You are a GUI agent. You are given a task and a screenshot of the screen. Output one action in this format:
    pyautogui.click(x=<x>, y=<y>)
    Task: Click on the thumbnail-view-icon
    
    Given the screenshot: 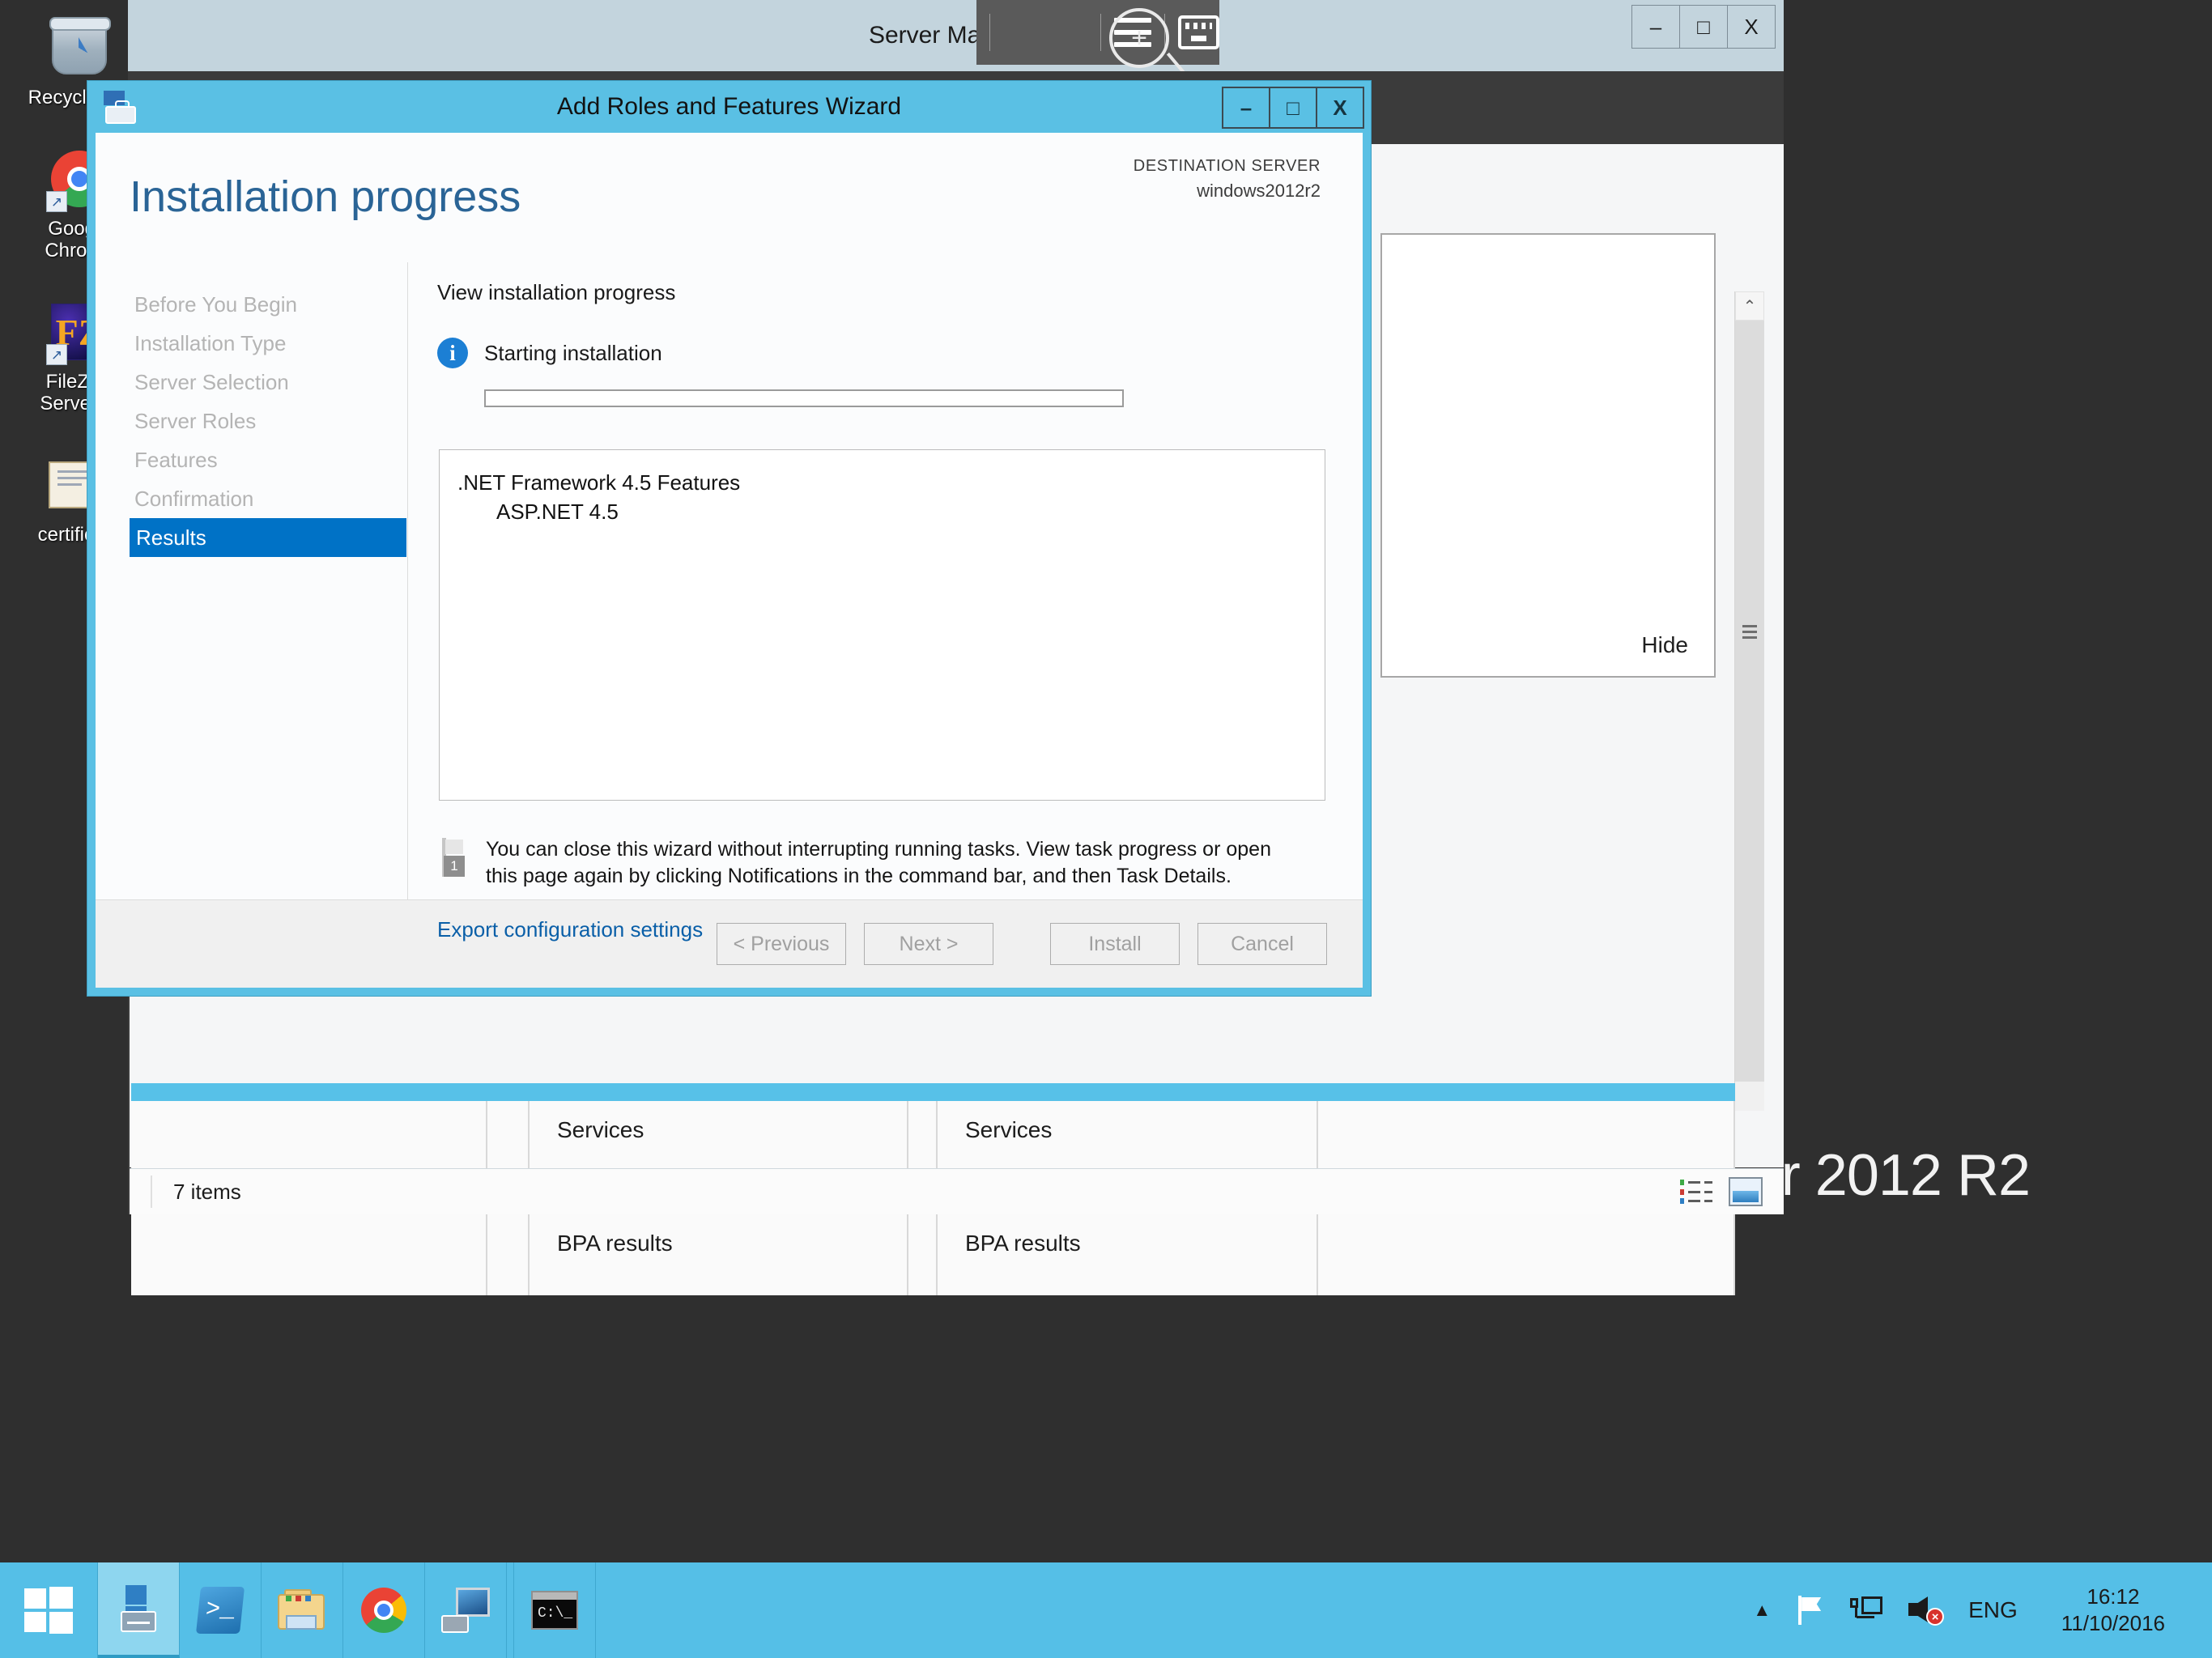 What is the action you would take?
    pyautogui.click(x=1746, y=1191)
    